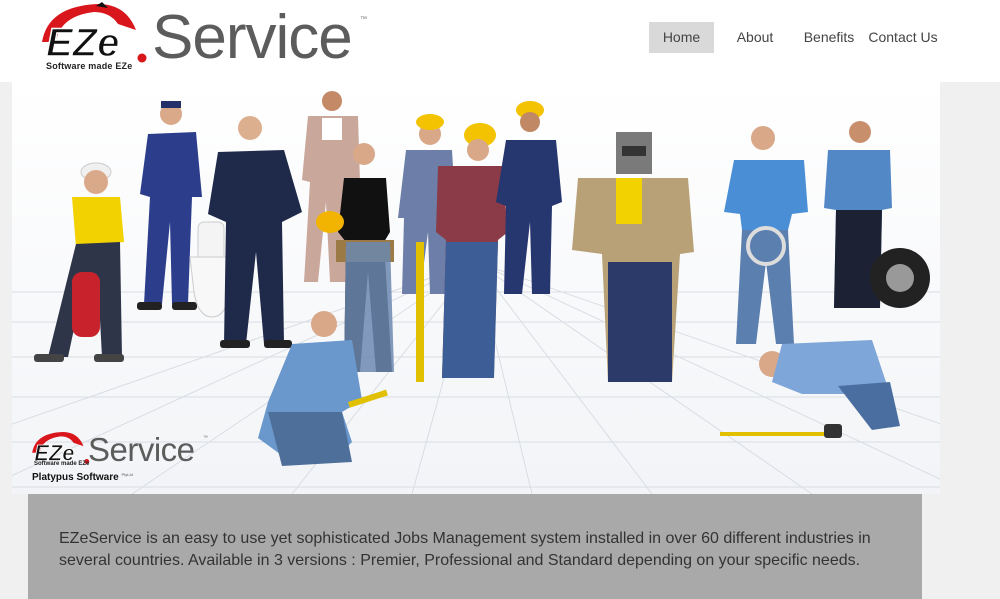  What do you see at coordinates (127, 474) in the screenshot?
I see `company-name-suffix: PtyLtd` at bounding box center [127, 474].